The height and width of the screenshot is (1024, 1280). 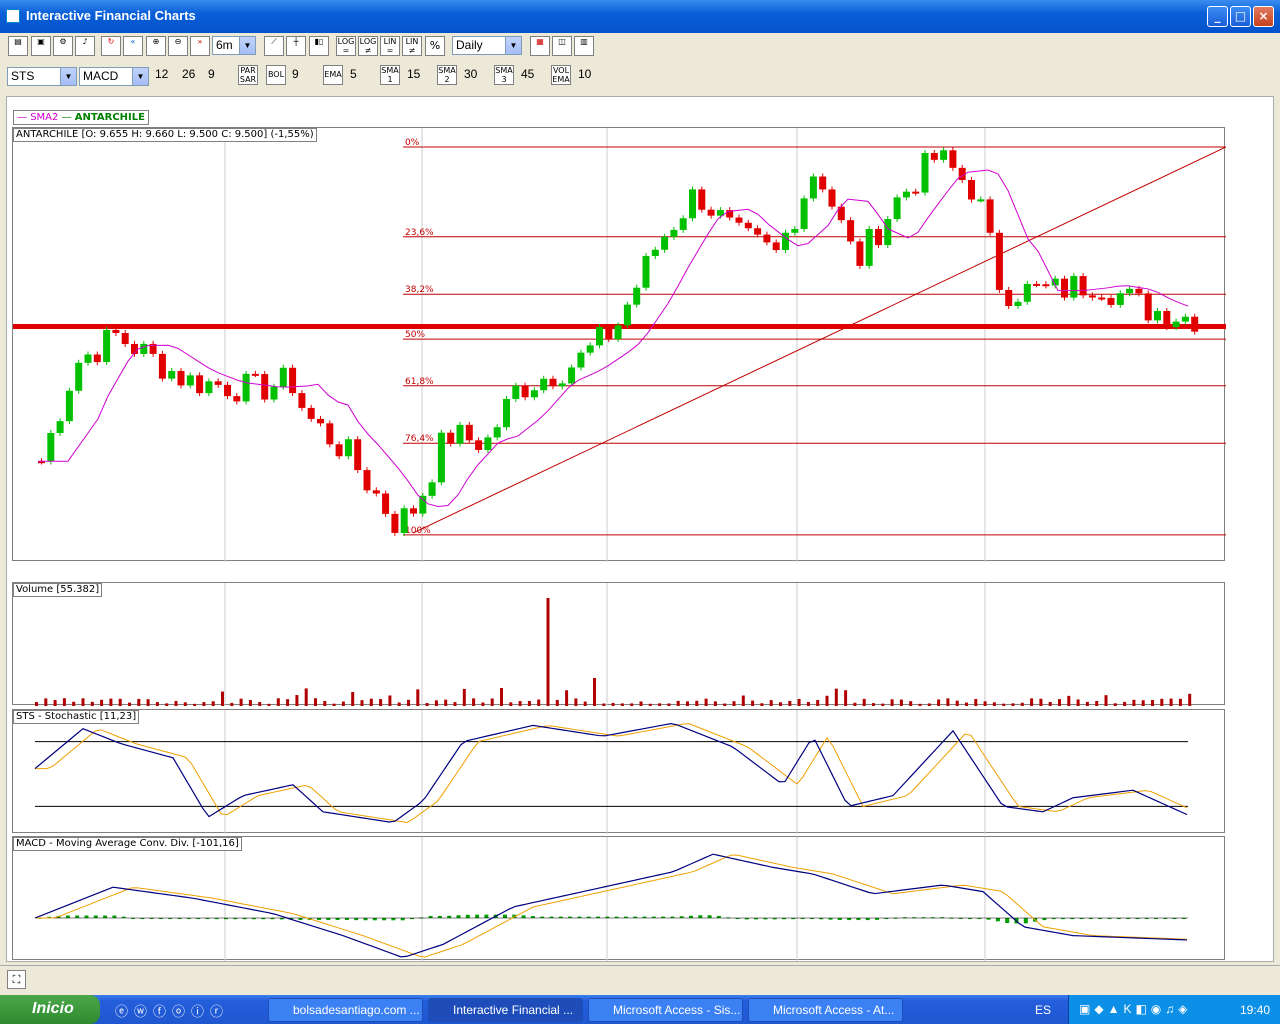 What do you see at coordinates (234, 45) in the screenshot?
I see `period-select: 6m ▼` at bounding box center [234, 45].